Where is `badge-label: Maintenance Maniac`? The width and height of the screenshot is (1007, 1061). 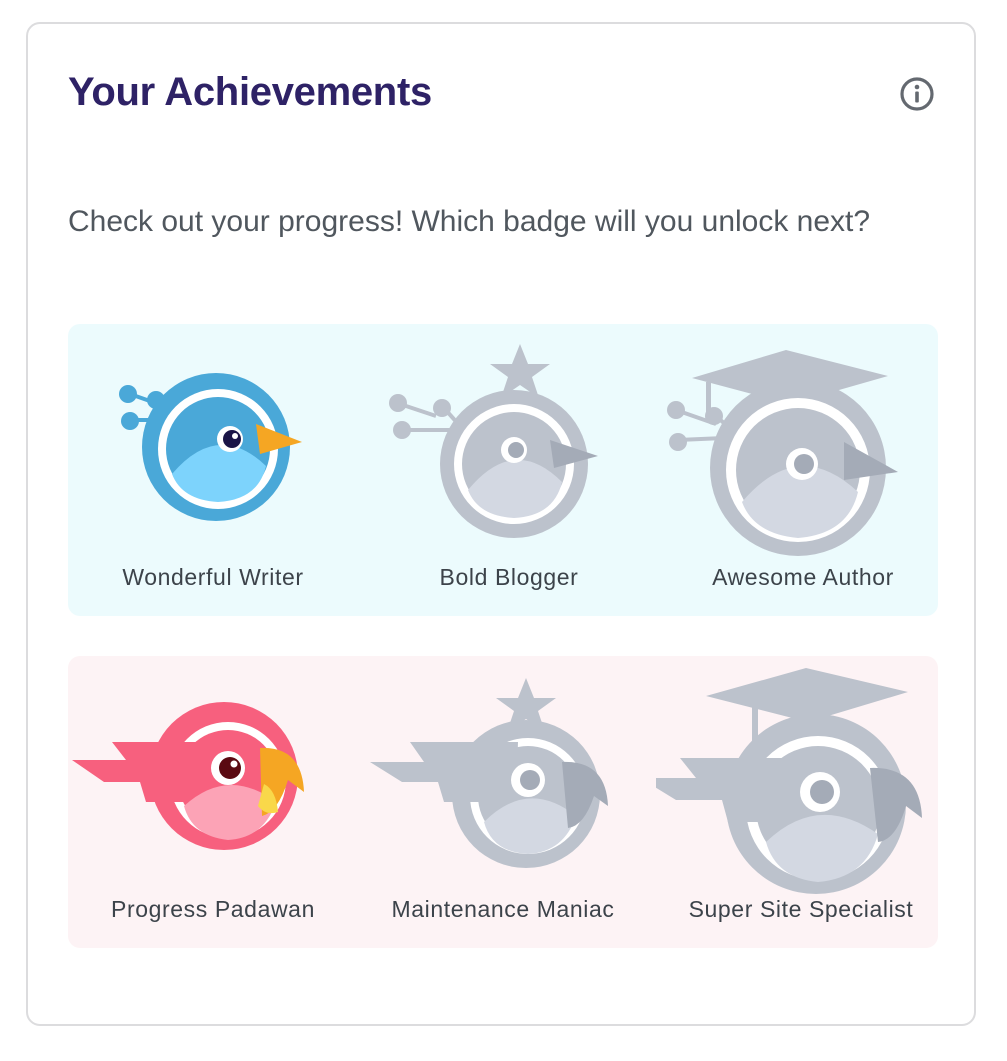
badge-label: Maintenance Maniac is located at coordinates (503, 909).